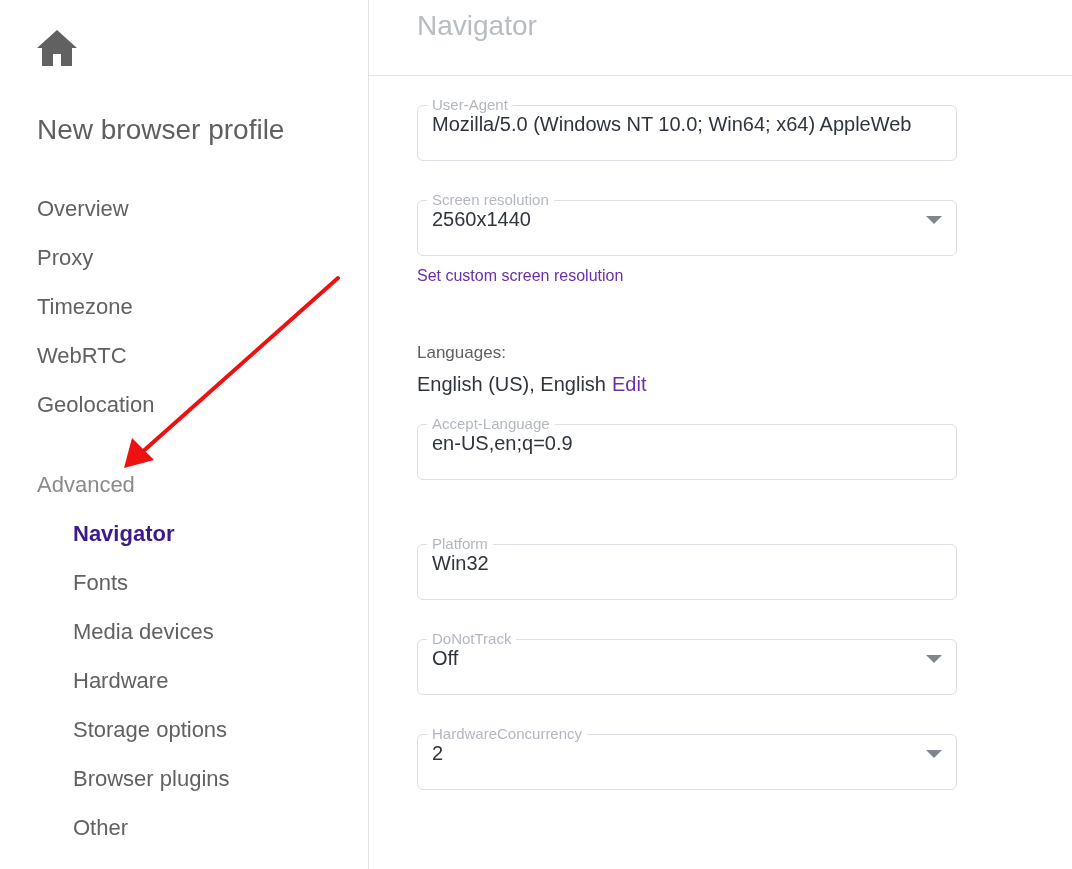  Describe the element at coordinates (85, 306) in the screenshot. I see `nav-item: Timezone` at that location.